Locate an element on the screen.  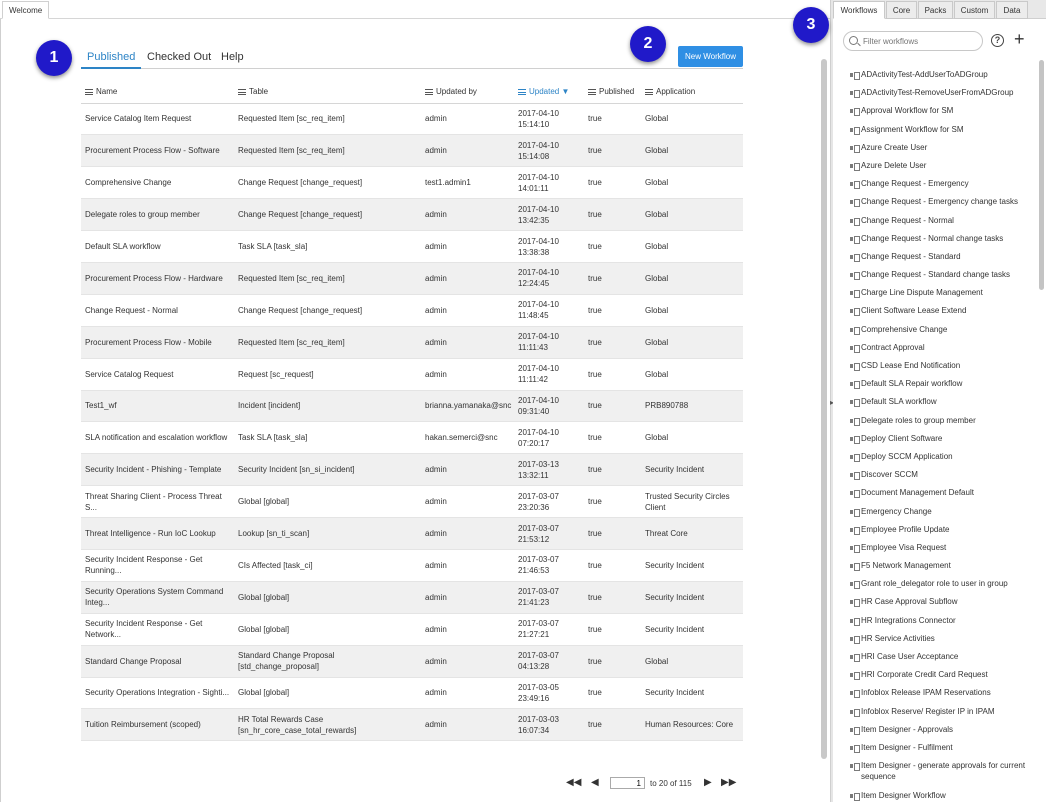
column-header-updated-by: Updated by is located at coordinates (467, 92).